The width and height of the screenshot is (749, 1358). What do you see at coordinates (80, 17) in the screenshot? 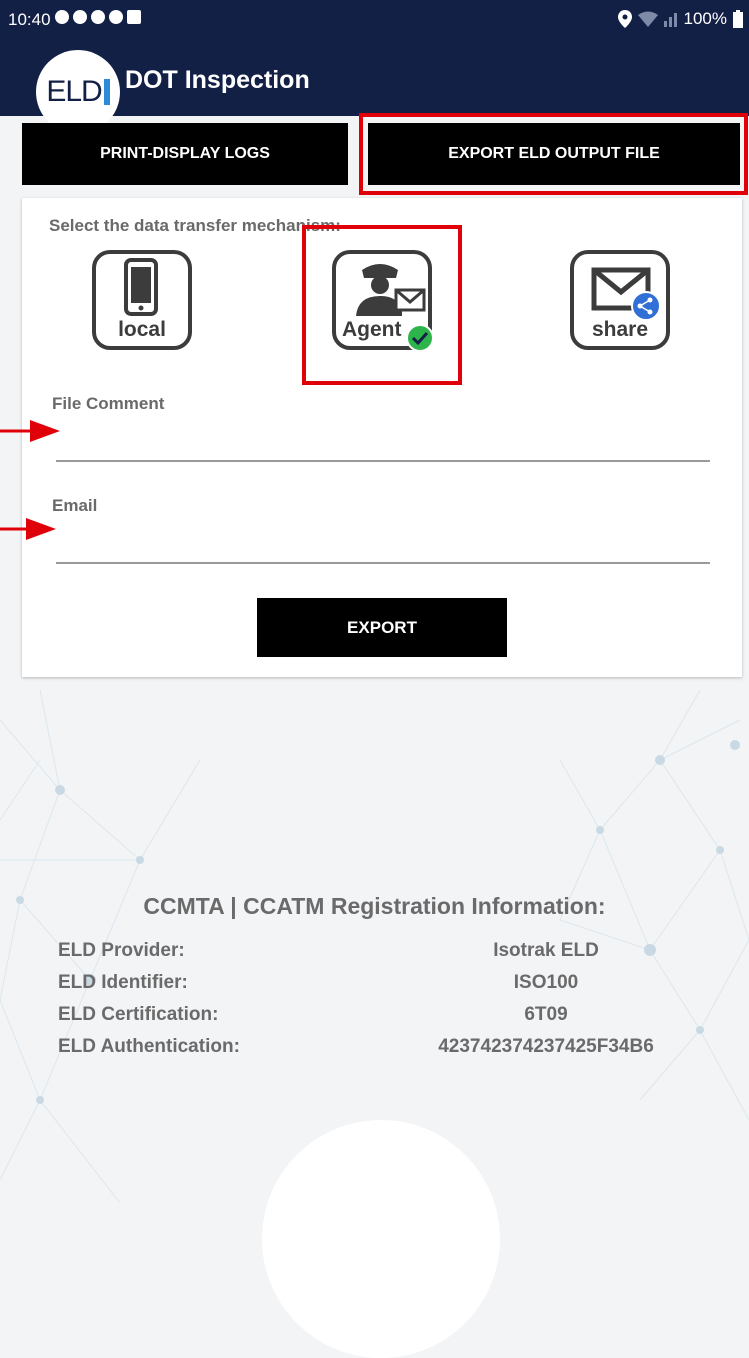
I see `settings-notification-icon` at bounding box center [80, 17].